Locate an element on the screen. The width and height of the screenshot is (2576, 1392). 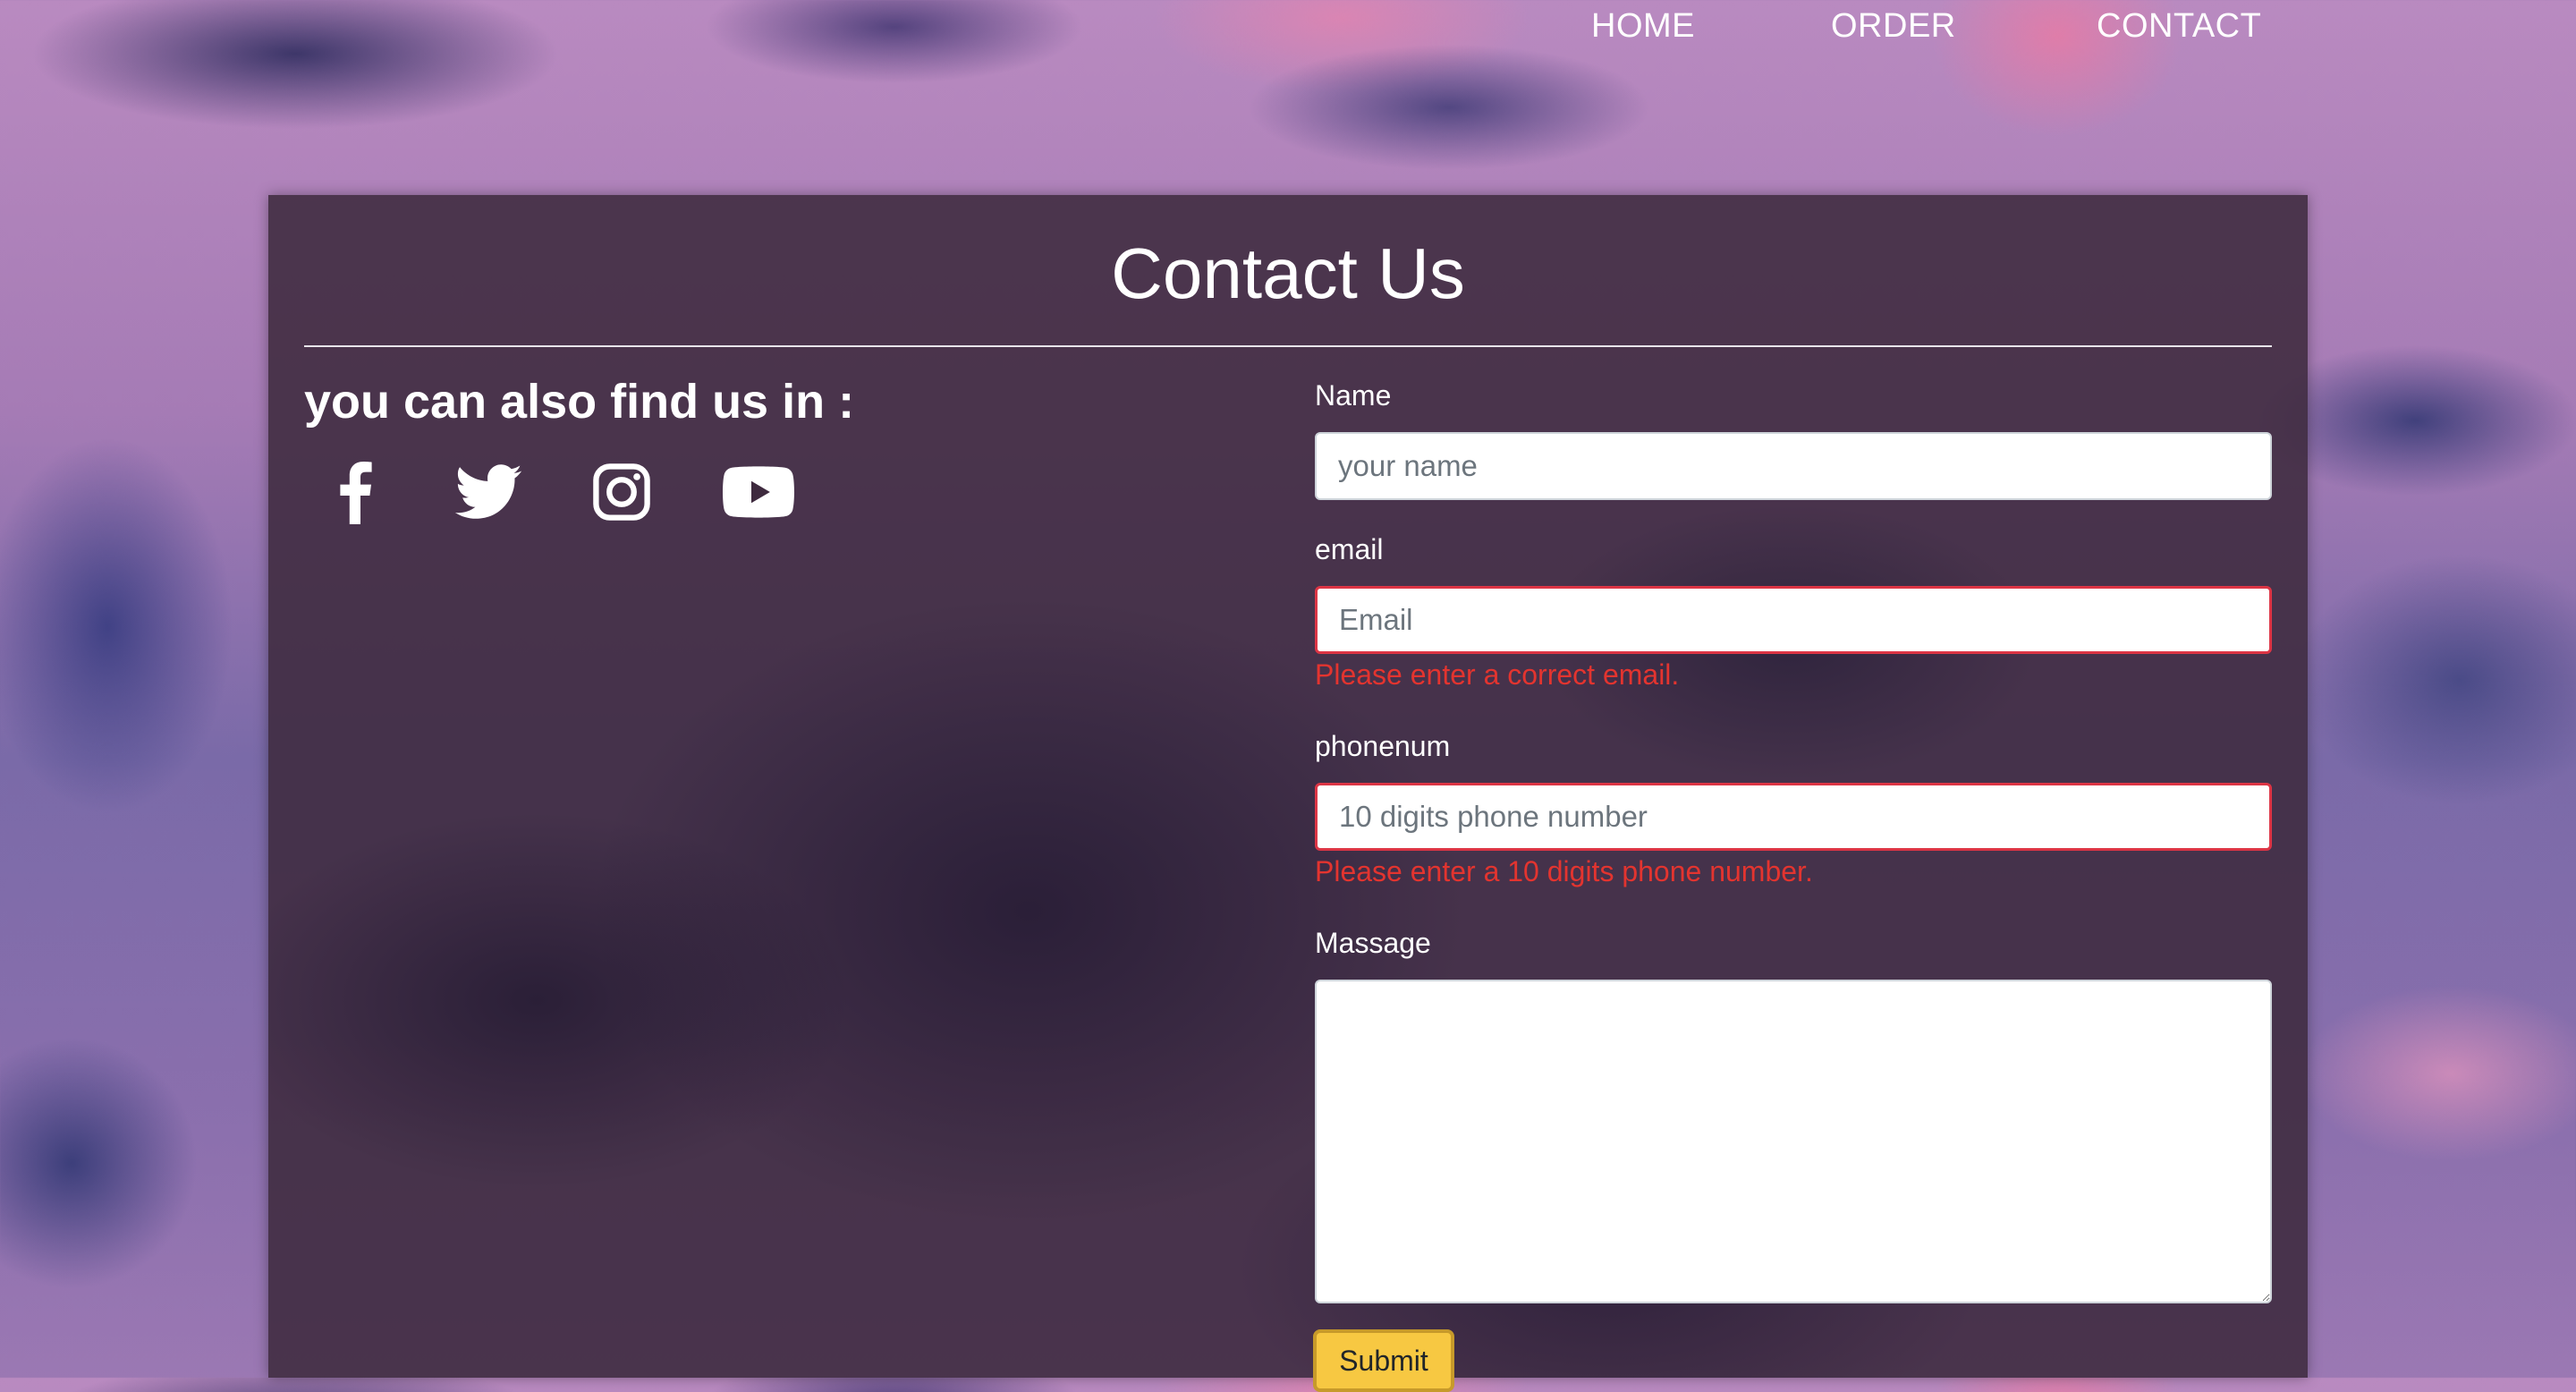
instagram-icon is located at coordinates (621, 494).